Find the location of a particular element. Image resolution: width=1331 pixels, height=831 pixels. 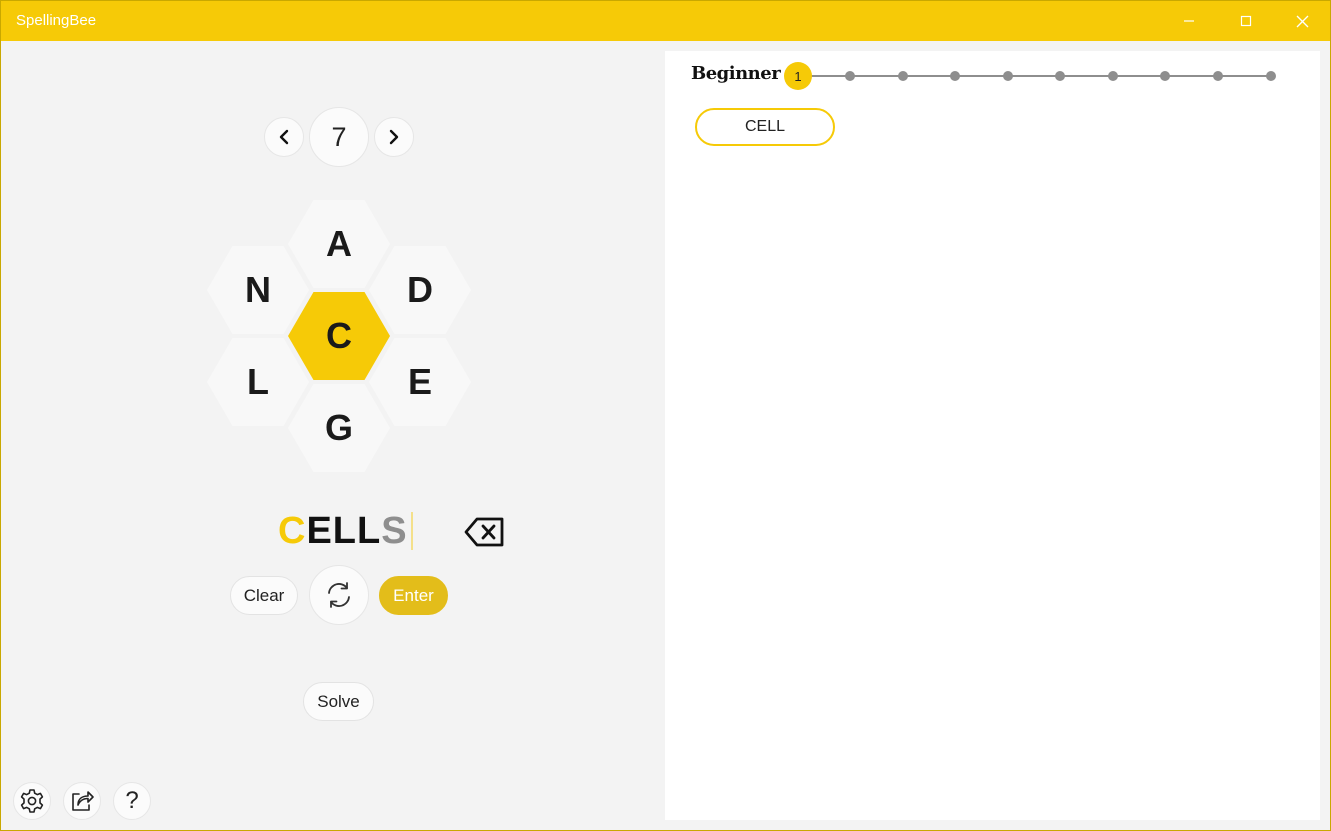

previous-puzzle-button is located at coordinates (284, 137).